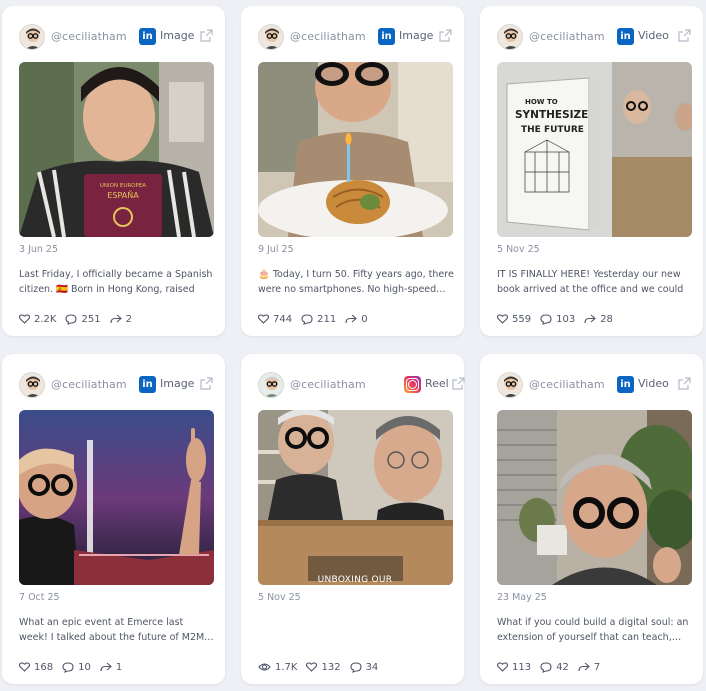  What do you see at coordinates (514, 667) in the screenshot?
I see `likes-stat: 113` at bounding box center [514, 667].